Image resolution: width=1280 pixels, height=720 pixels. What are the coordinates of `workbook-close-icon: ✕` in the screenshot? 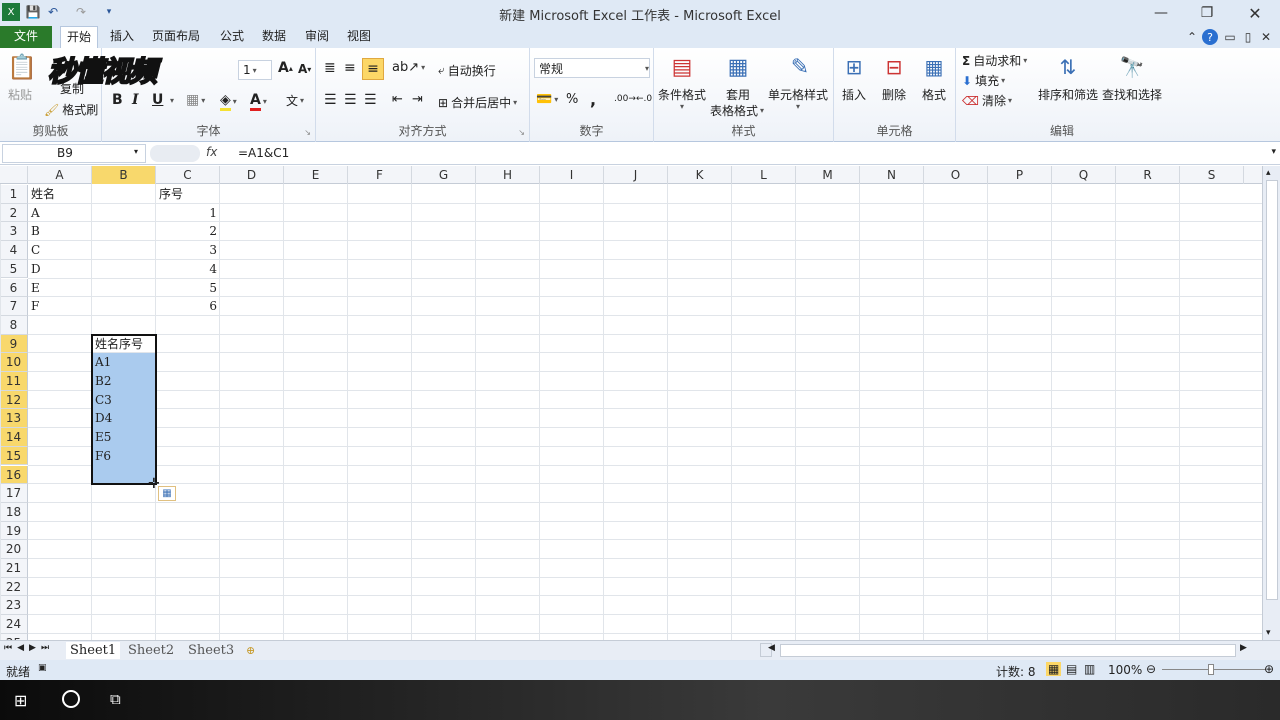 It's located at (1266, 37).